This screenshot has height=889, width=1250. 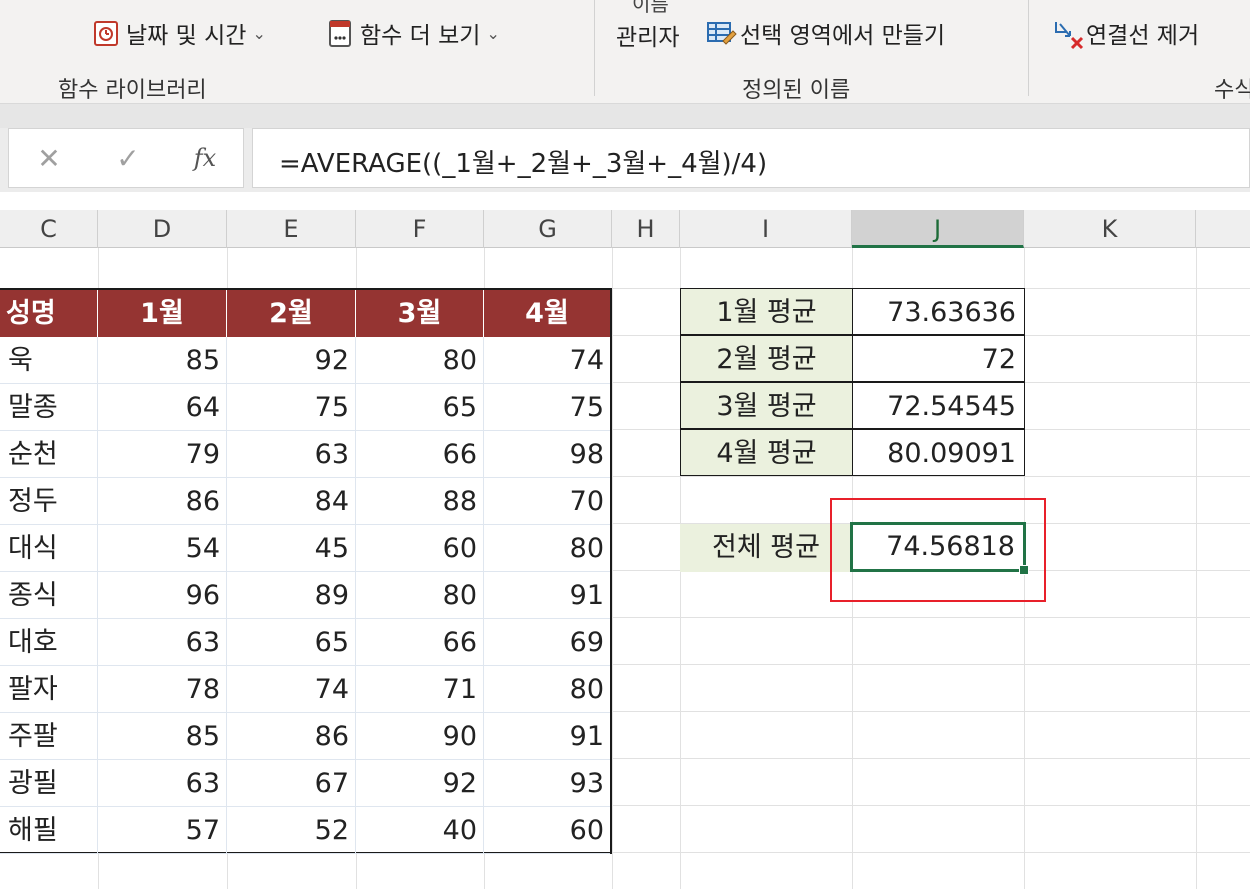 What do you see at coordinates (766, 358) in the screenshot?
I see `average-label-cell: 2월 평균` at bounding box center [766, 358].